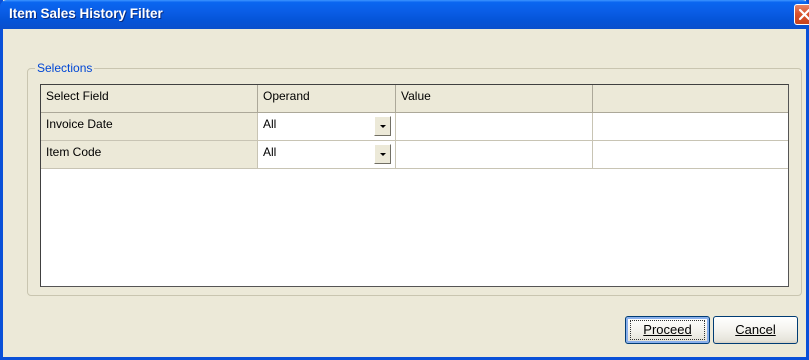 Image resolution: width=809 pixels, height=360 pixels. What do you see at coordinates (327, 99) in the screenshot?
I see `column-header-operand: Operand` at bounding box center [327, 99].